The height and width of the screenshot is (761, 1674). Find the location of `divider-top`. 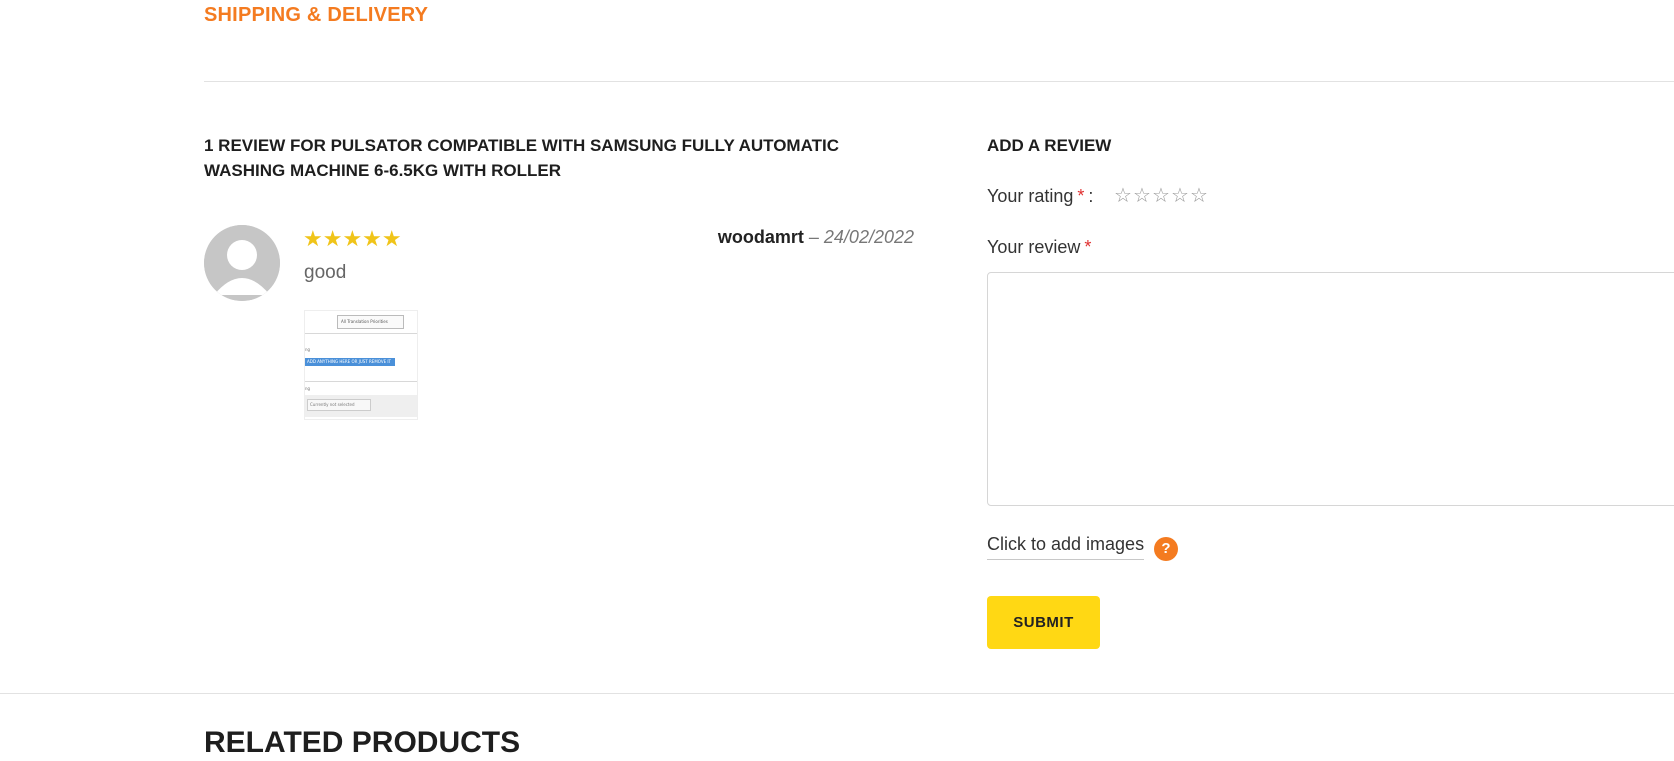

divider-top is located at coordinates (939, 81).